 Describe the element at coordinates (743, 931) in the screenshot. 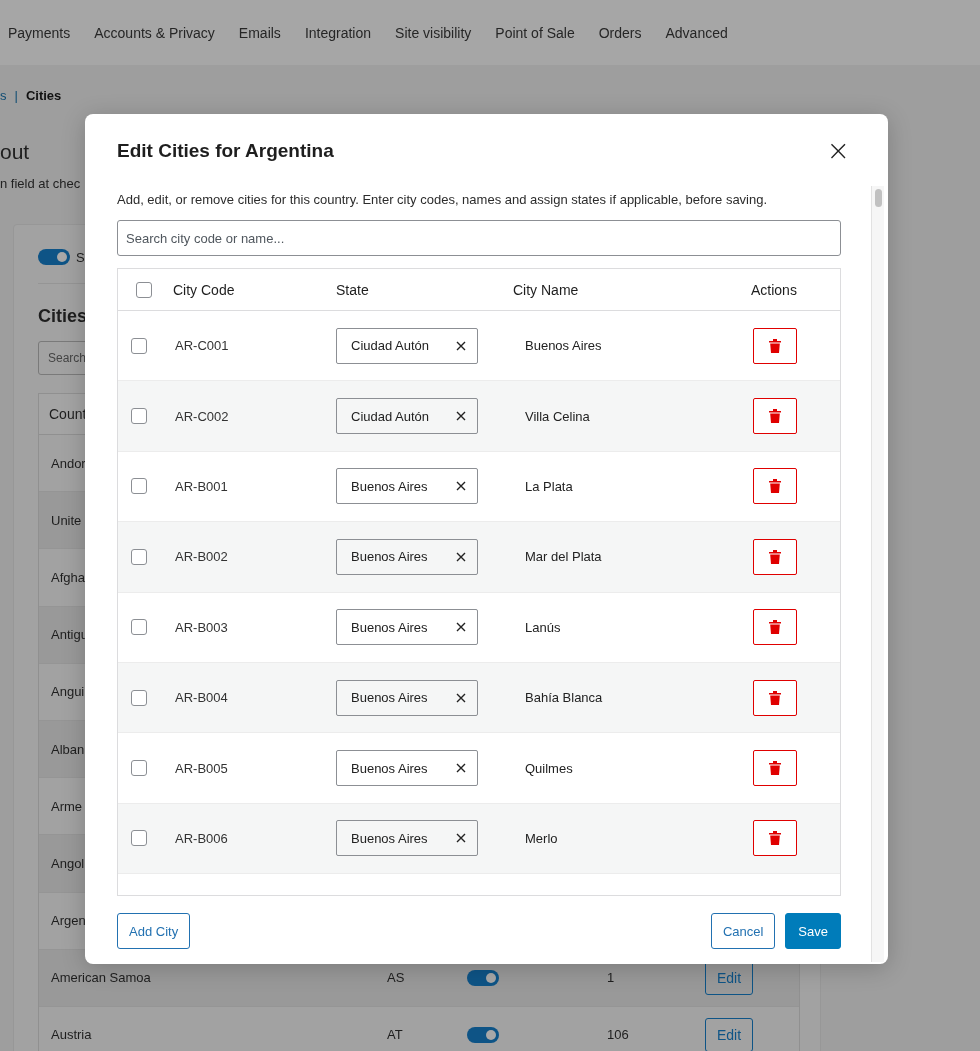

I see `cancel-button: Cancel` at that location.